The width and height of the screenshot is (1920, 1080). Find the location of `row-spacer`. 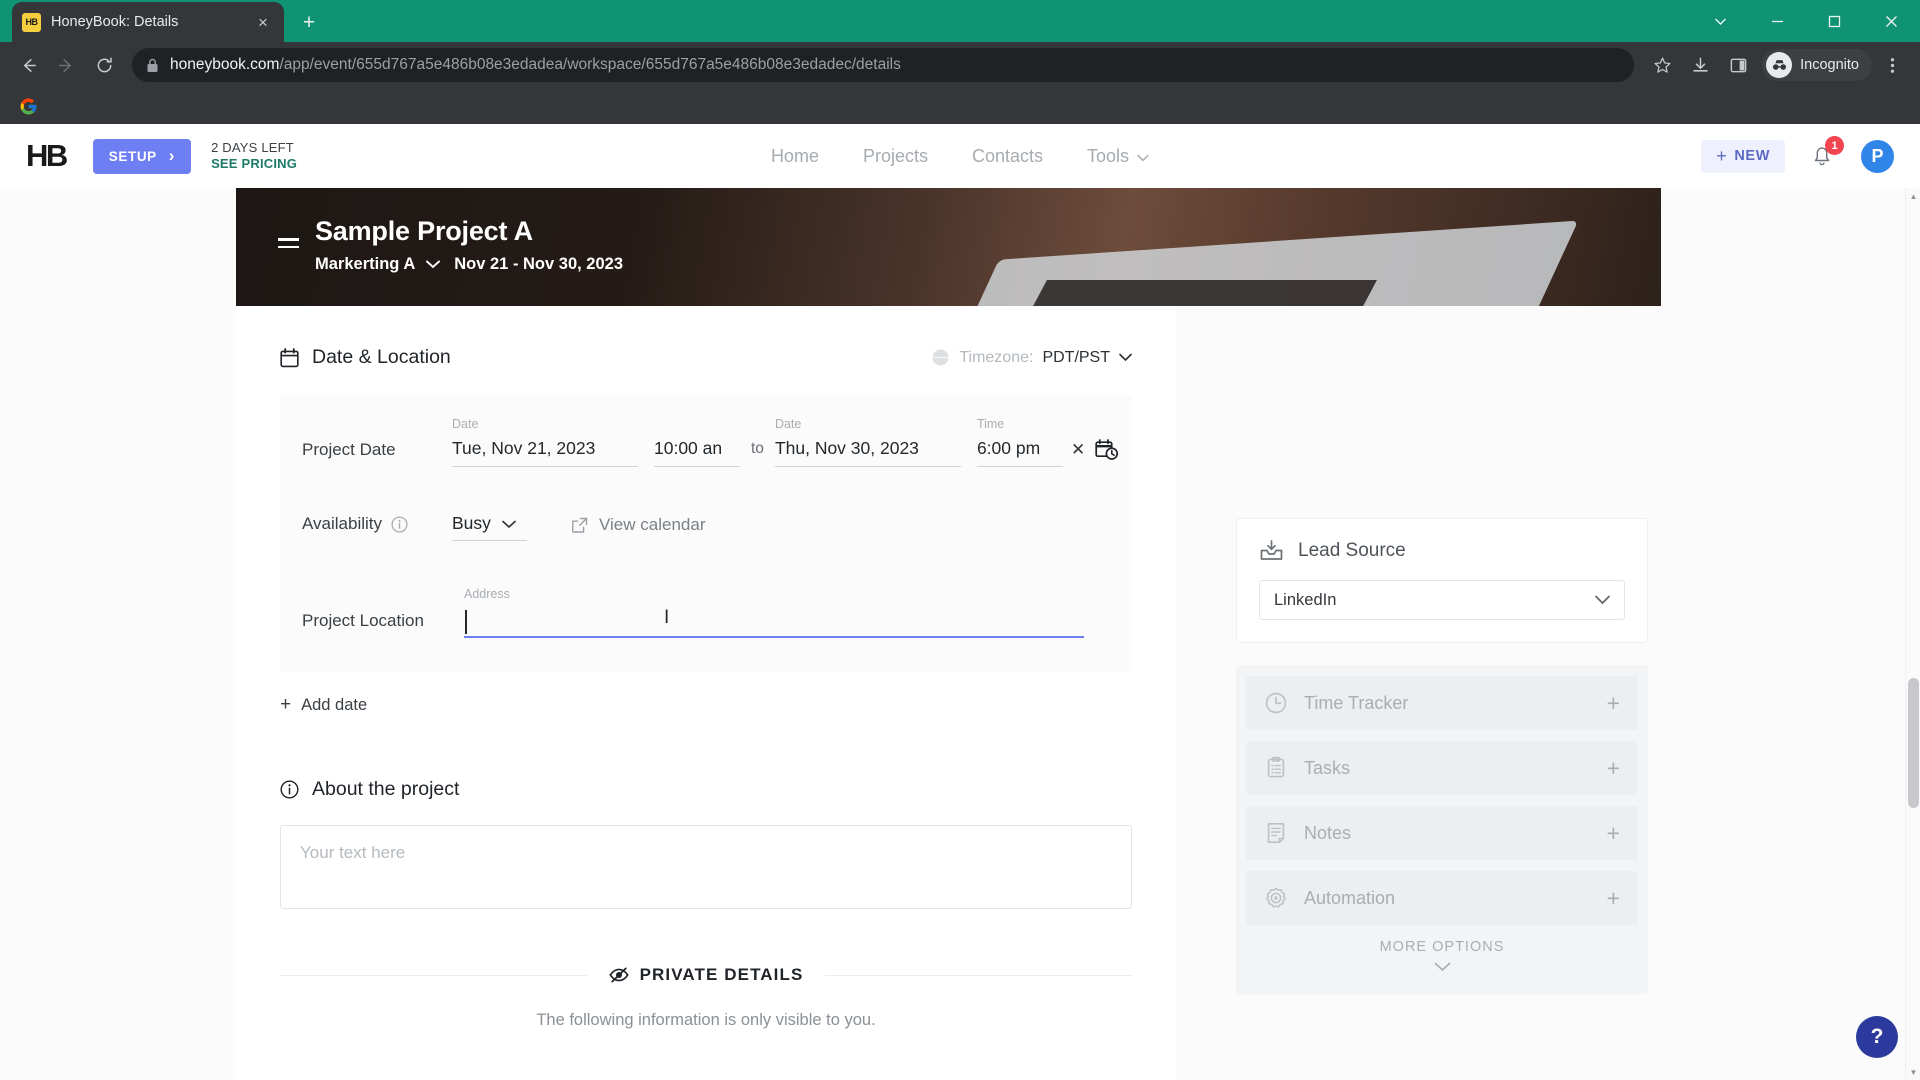

row-spacer is located at coordinates (706, 490).